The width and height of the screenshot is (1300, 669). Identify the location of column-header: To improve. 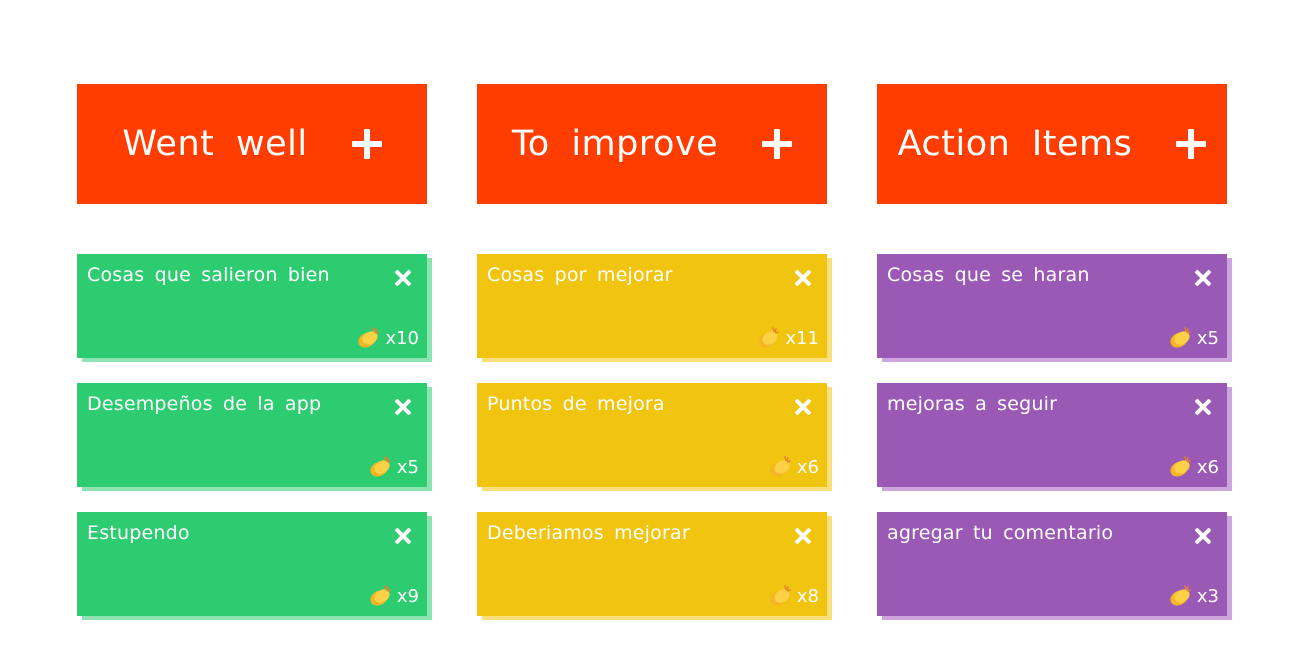
(652, 144).